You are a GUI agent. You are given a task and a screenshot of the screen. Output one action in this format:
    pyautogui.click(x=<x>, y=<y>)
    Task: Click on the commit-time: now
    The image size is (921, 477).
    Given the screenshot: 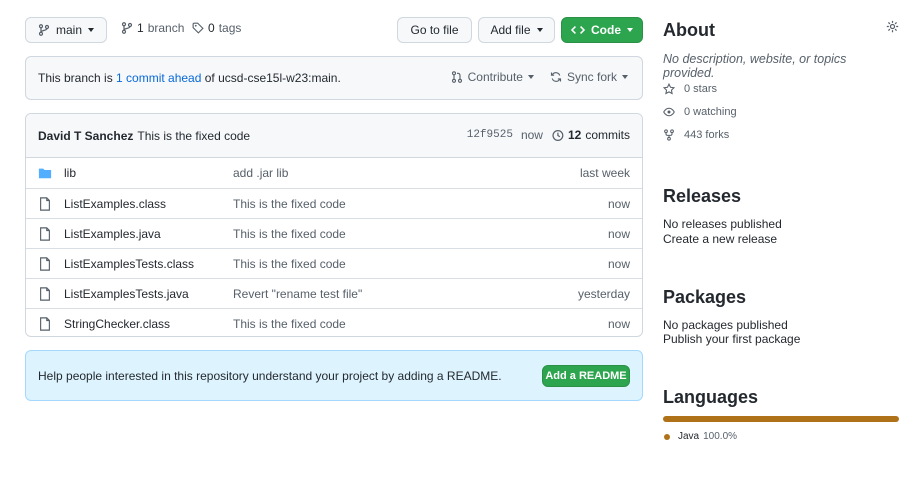 What is the action you would take?
    pyautogui.click(x=531, y=135)
    